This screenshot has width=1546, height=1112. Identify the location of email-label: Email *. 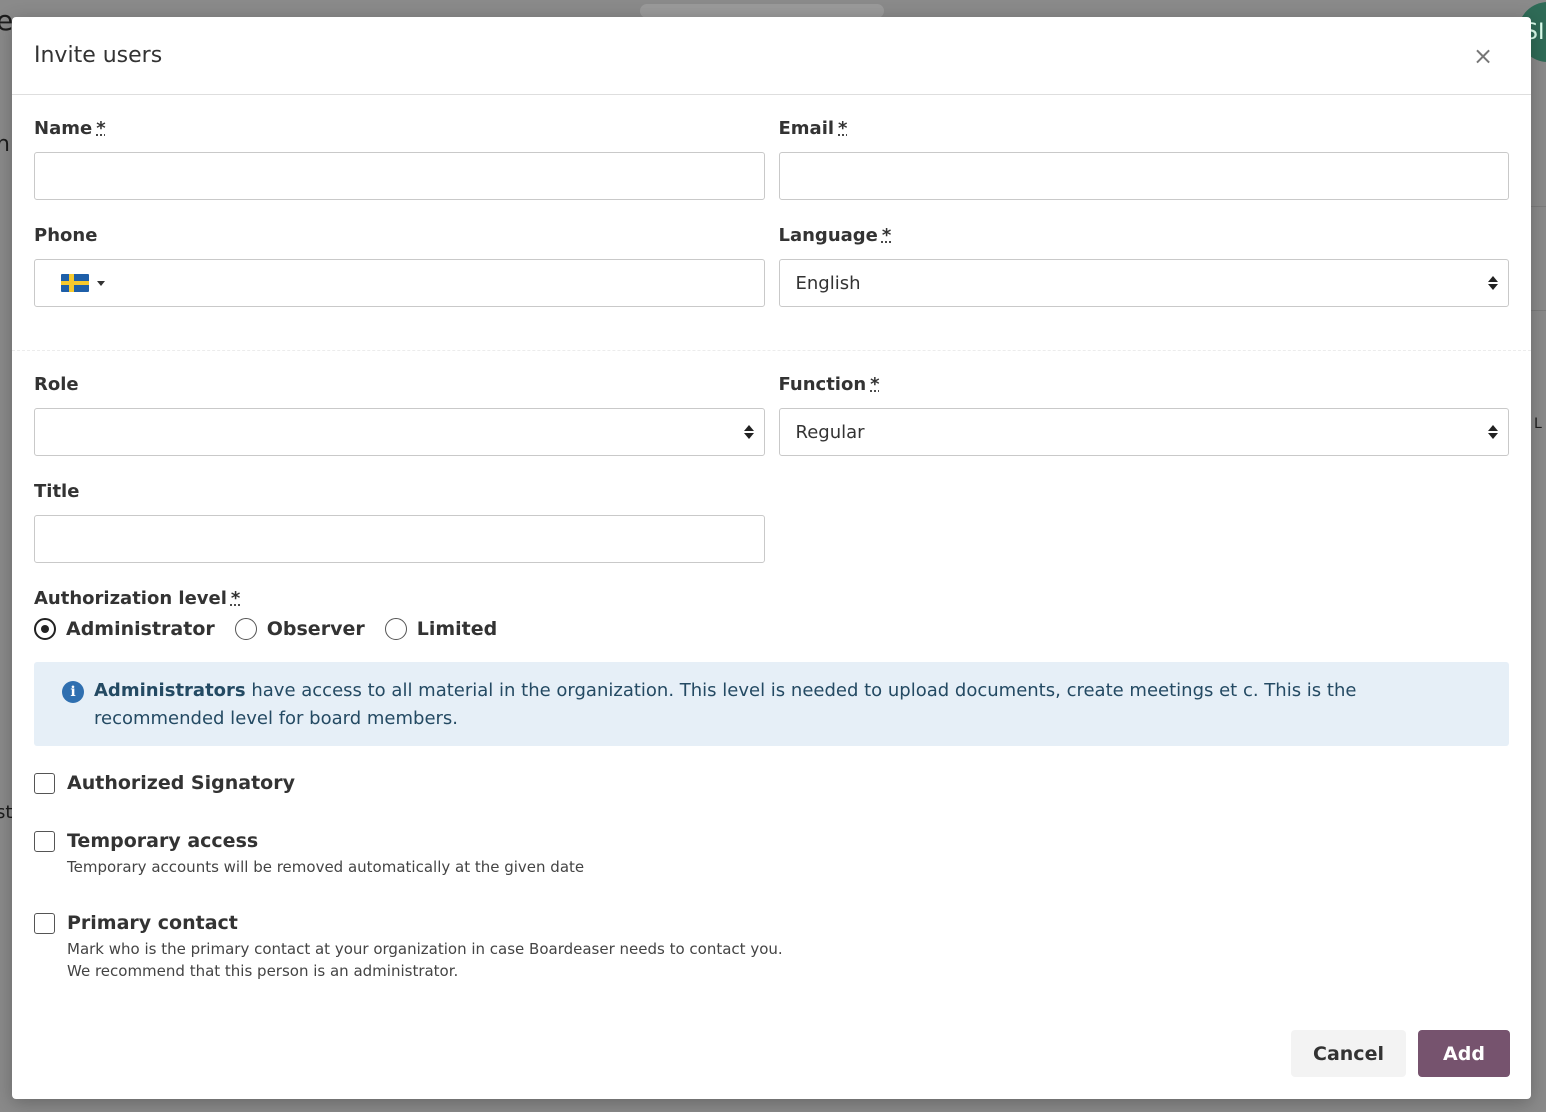
(813, 128).